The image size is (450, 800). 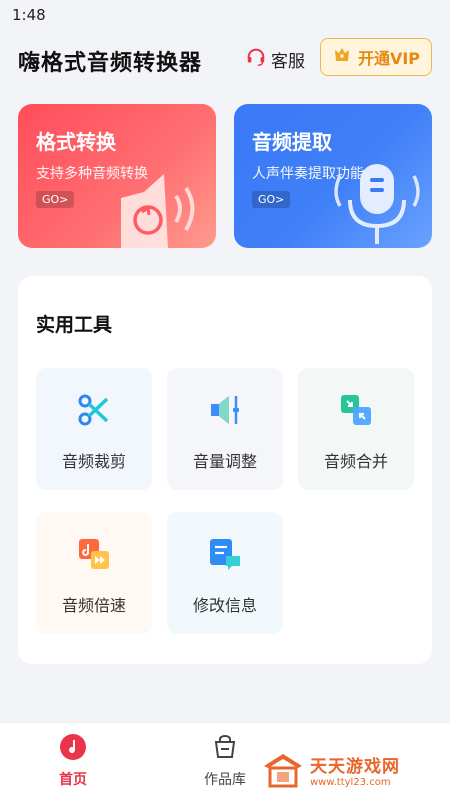 I want to click on tool-edit-info: 修改信息, so click(x=225, y=573).